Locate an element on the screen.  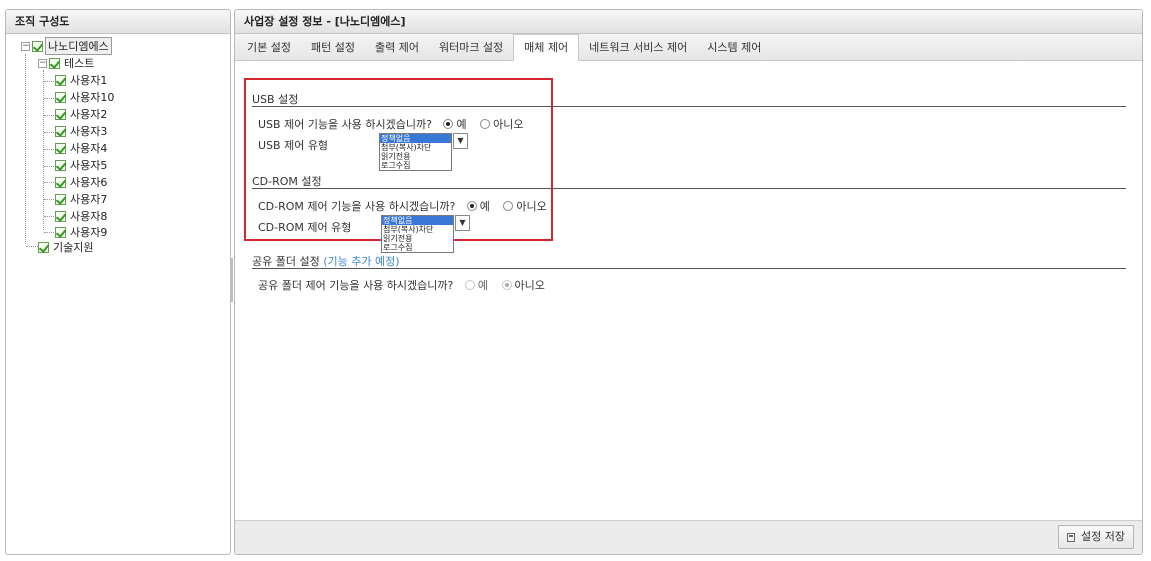
tree-node-root: − 나노디엠에스 is located at coordinates (66, 46).